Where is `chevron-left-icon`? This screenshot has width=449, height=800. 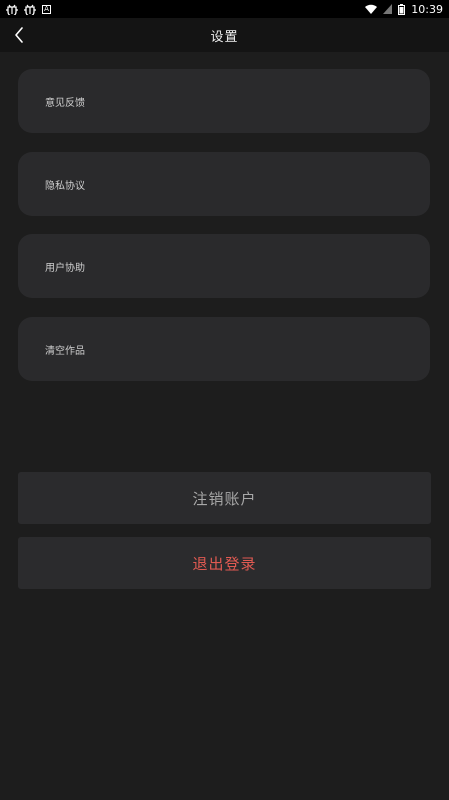 chevron-left-icon is located at coordinates (19, 35).